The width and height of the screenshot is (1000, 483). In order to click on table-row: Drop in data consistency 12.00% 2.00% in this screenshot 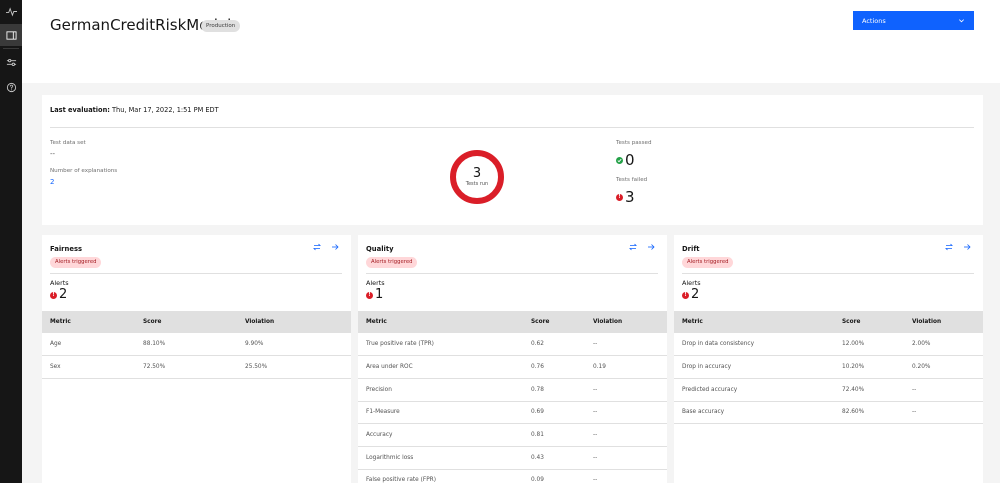, I will do `click(828, 345)`.